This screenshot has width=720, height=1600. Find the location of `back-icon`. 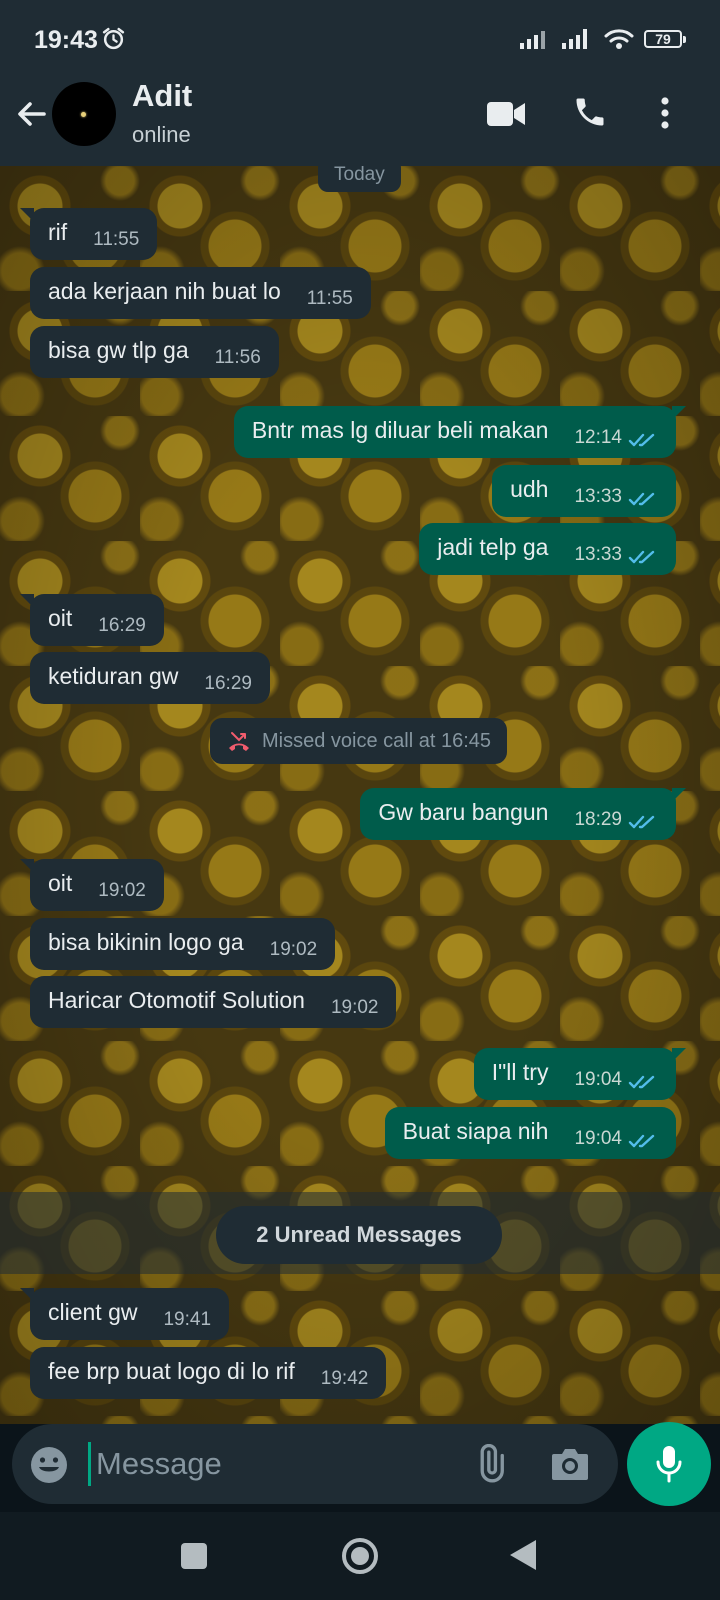

back-icon is located at coordinates (523, 1555).